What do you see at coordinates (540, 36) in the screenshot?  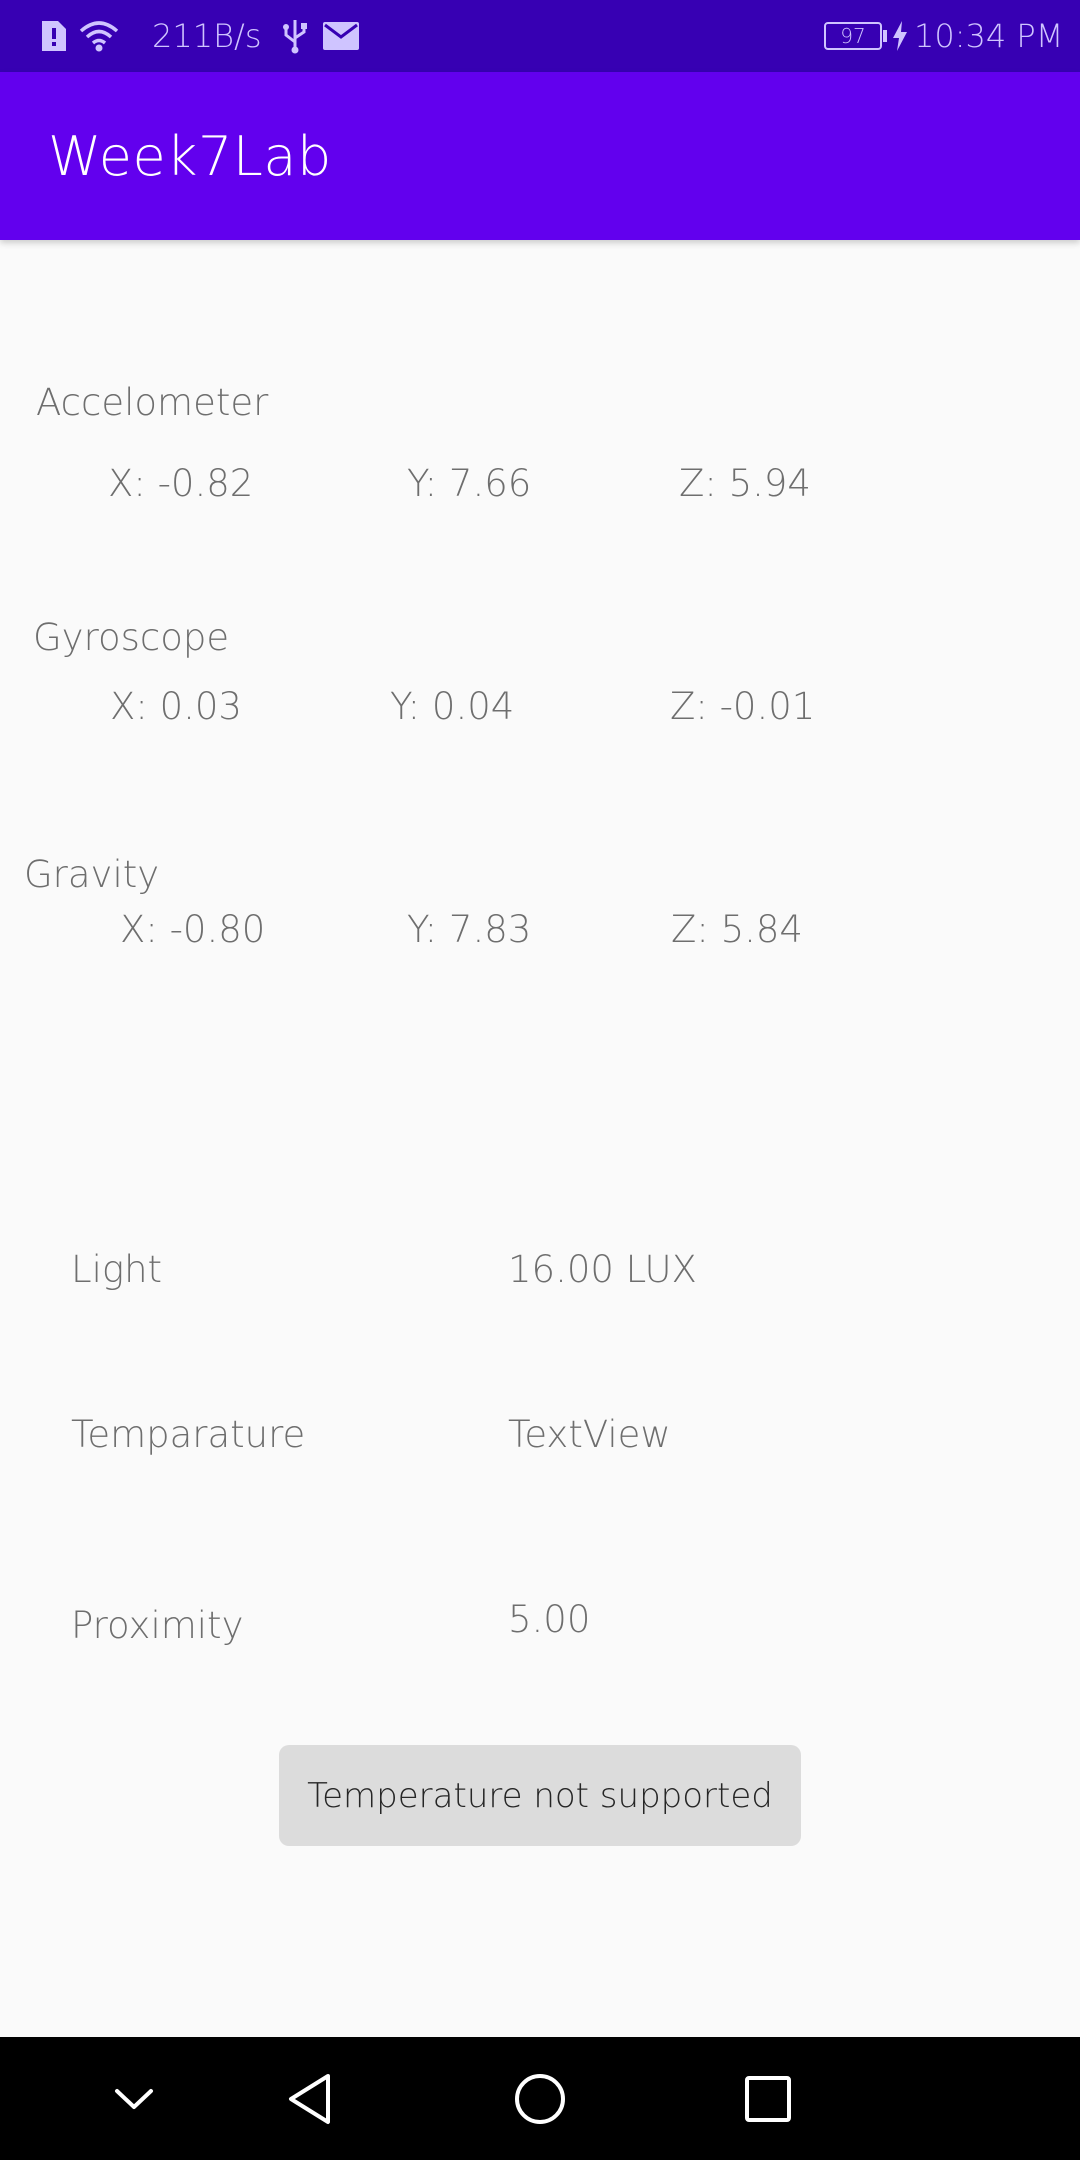 I see `status-bar: 211B/s 97 10:34 PM` at bounding box center [540, 36].